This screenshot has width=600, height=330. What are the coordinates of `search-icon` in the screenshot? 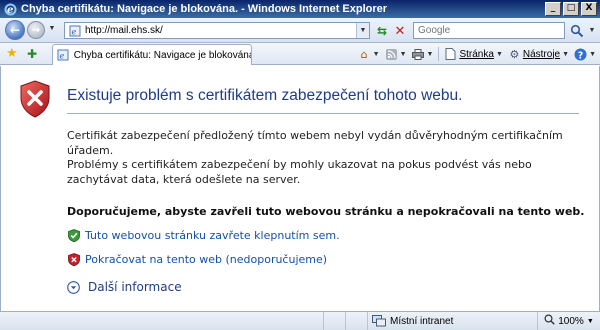 It's located at (577, 30).